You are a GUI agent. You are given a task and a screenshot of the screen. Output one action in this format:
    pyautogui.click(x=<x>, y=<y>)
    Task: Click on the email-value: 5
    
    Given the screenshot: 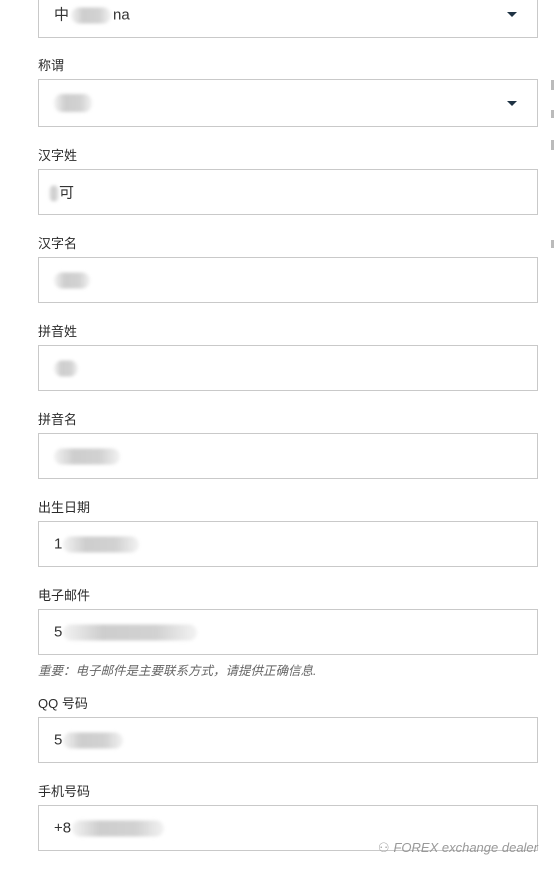 What is the action you would take?
    pyautogui.click(x=126, y=632)
    